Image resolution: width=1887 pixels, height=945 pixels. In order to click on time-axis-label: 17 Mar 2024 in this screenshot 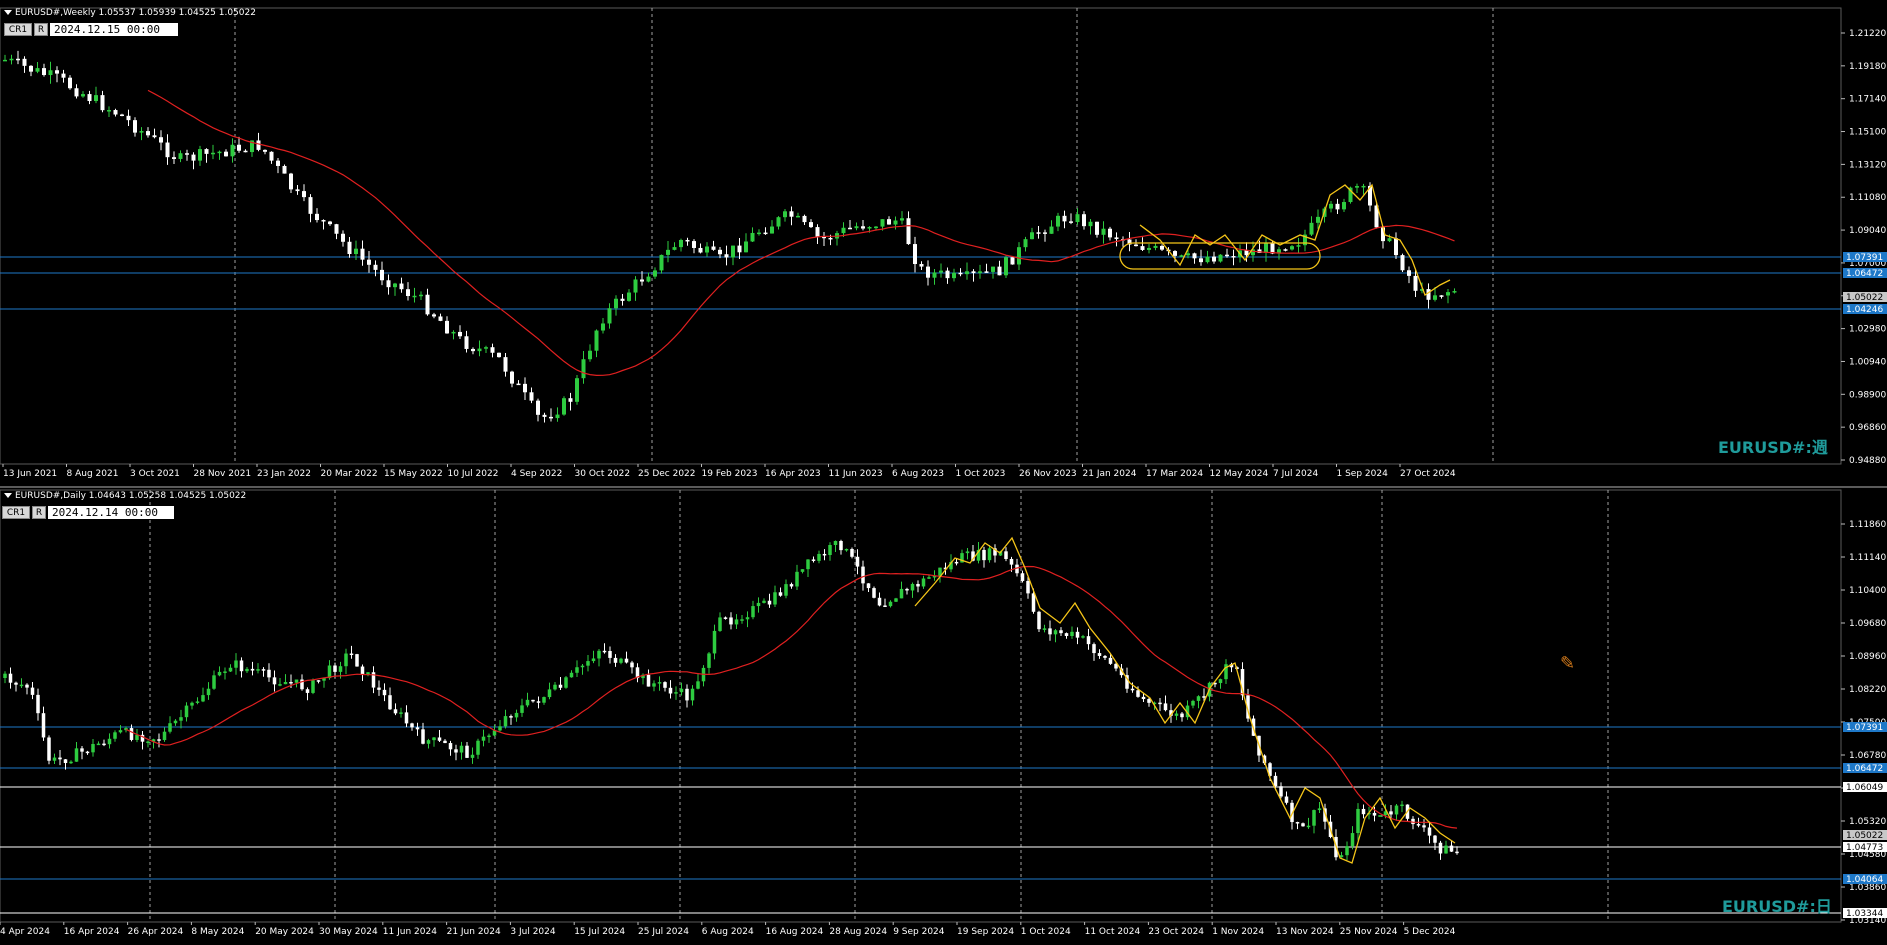, I will do `click(1174, 474)`.